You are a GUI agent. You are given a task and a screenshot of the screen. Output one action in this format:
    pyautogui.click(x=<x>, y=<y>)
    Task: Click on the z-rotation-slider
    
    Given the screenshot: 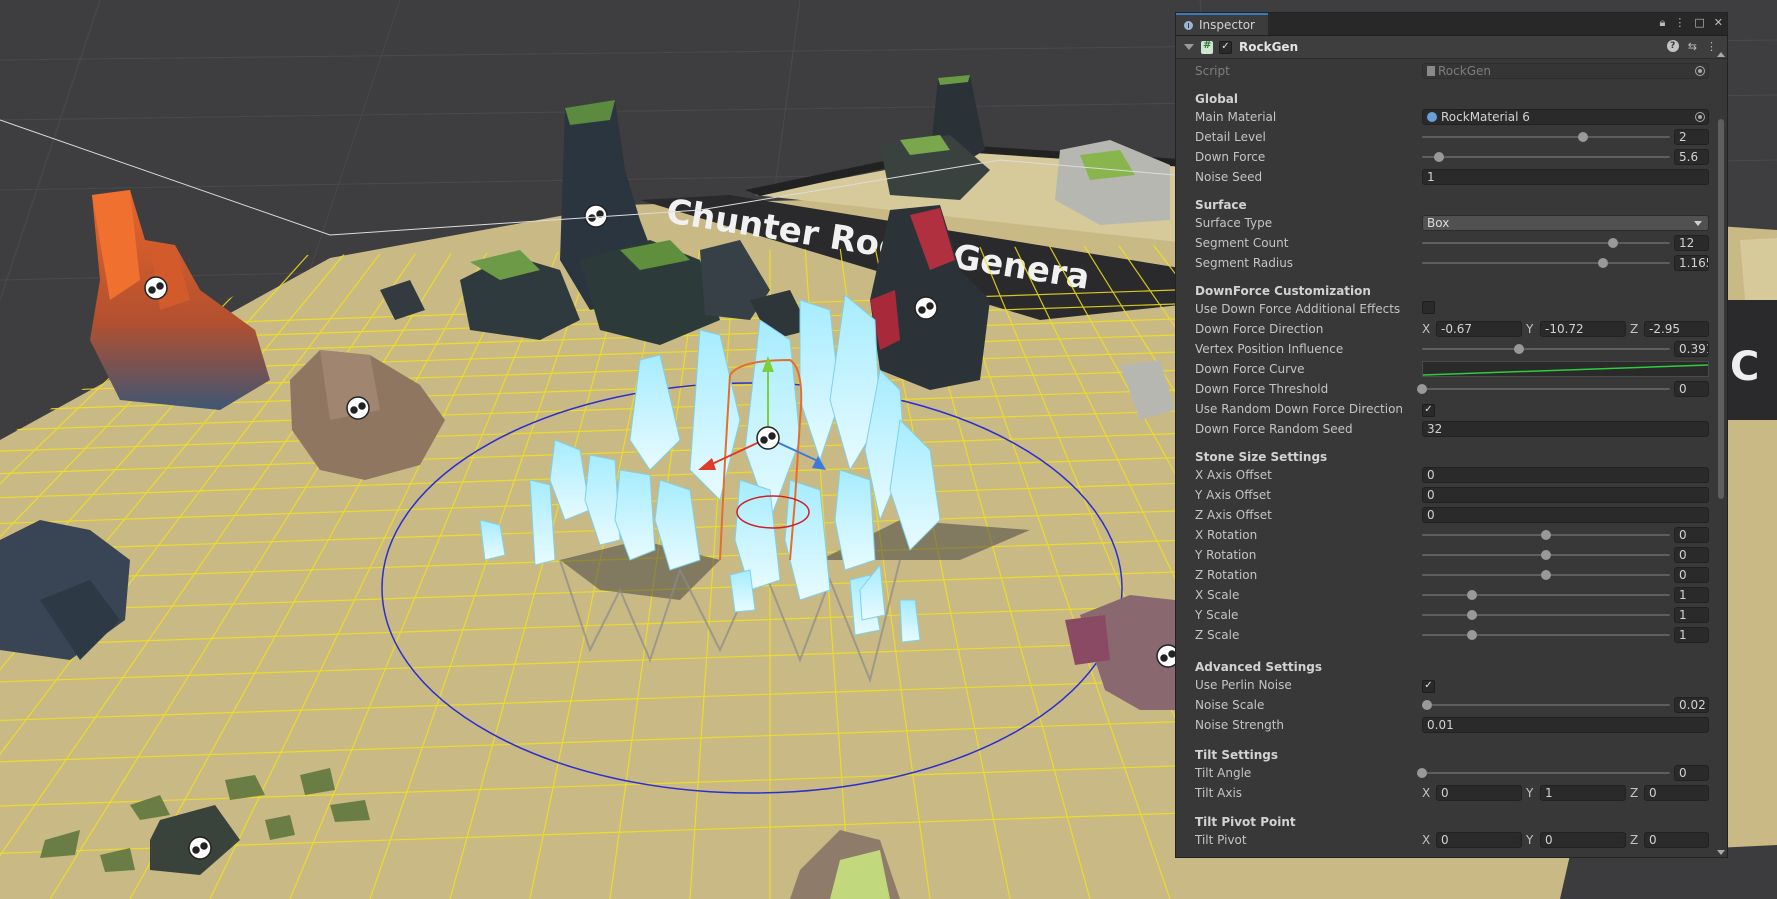 What is the action you would take?
    pyautogui.click(x=1546, y=575)
    